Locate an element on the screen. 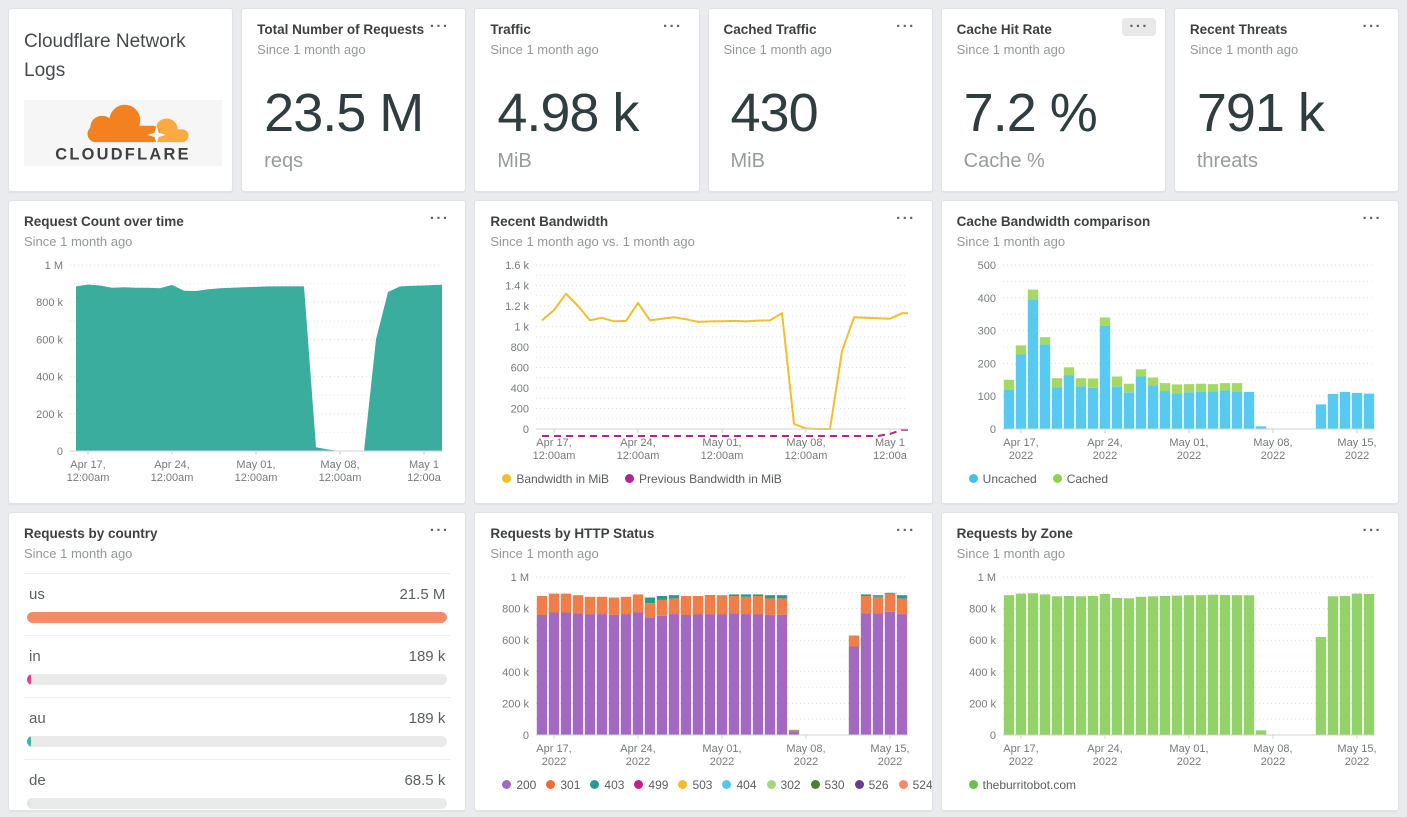  legend-label: theburritobot.com is located at coordinates (1029, 784).